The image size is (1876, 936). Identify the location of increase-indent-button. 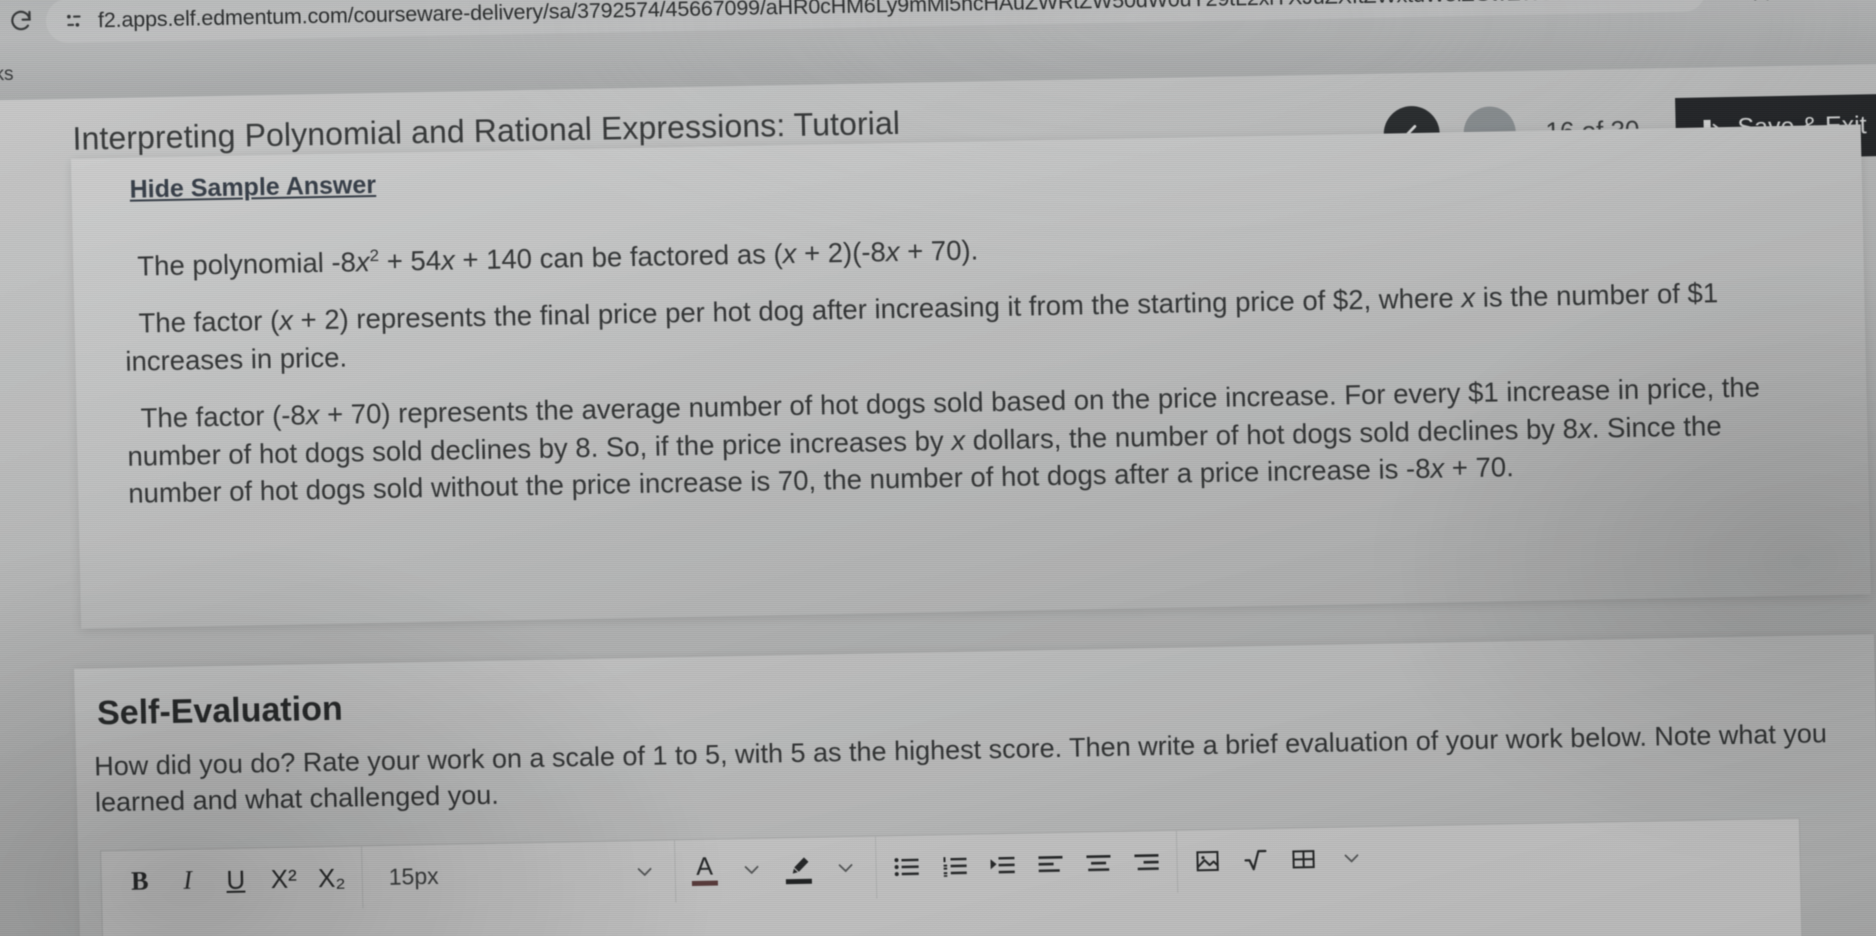
(1002, 865).